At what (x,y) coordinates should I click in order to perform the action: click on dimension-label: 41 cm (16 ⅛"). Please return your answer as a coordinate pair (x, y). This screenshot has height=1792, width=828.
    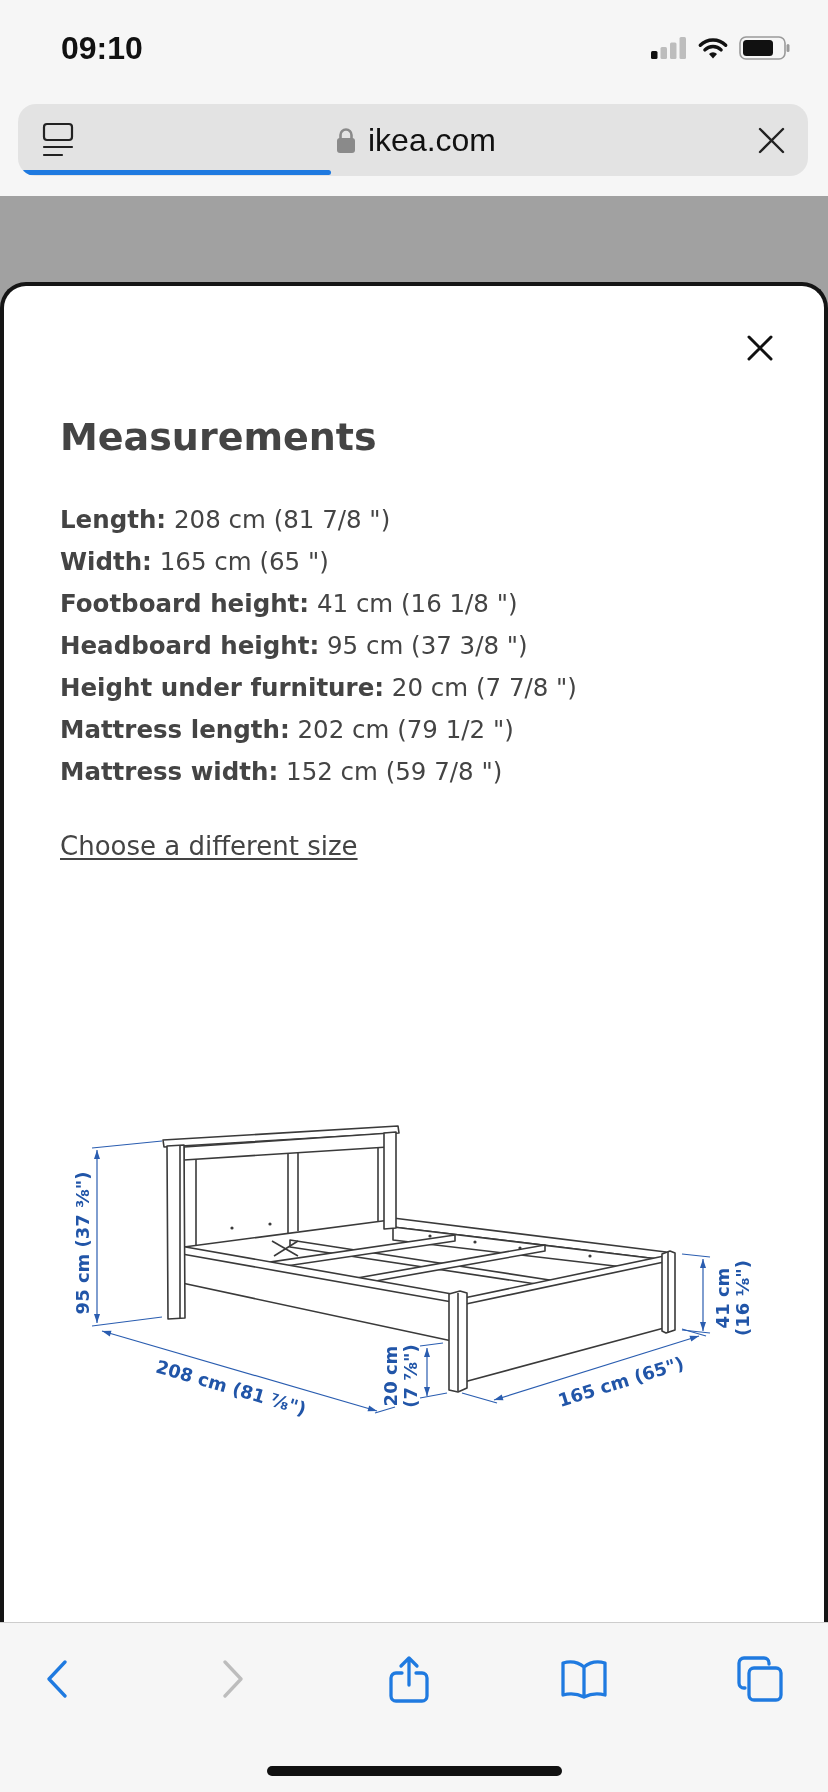
    Looking at the image, I should click on (732, 1298).